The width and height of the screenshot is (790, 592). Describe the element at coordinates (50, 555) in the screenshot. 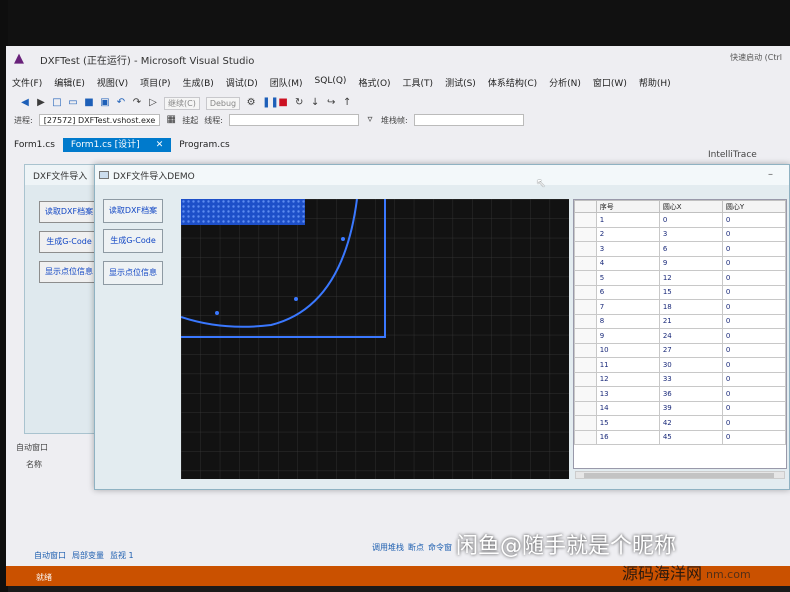

I see `tab-autos: 自动窗口` at that location.